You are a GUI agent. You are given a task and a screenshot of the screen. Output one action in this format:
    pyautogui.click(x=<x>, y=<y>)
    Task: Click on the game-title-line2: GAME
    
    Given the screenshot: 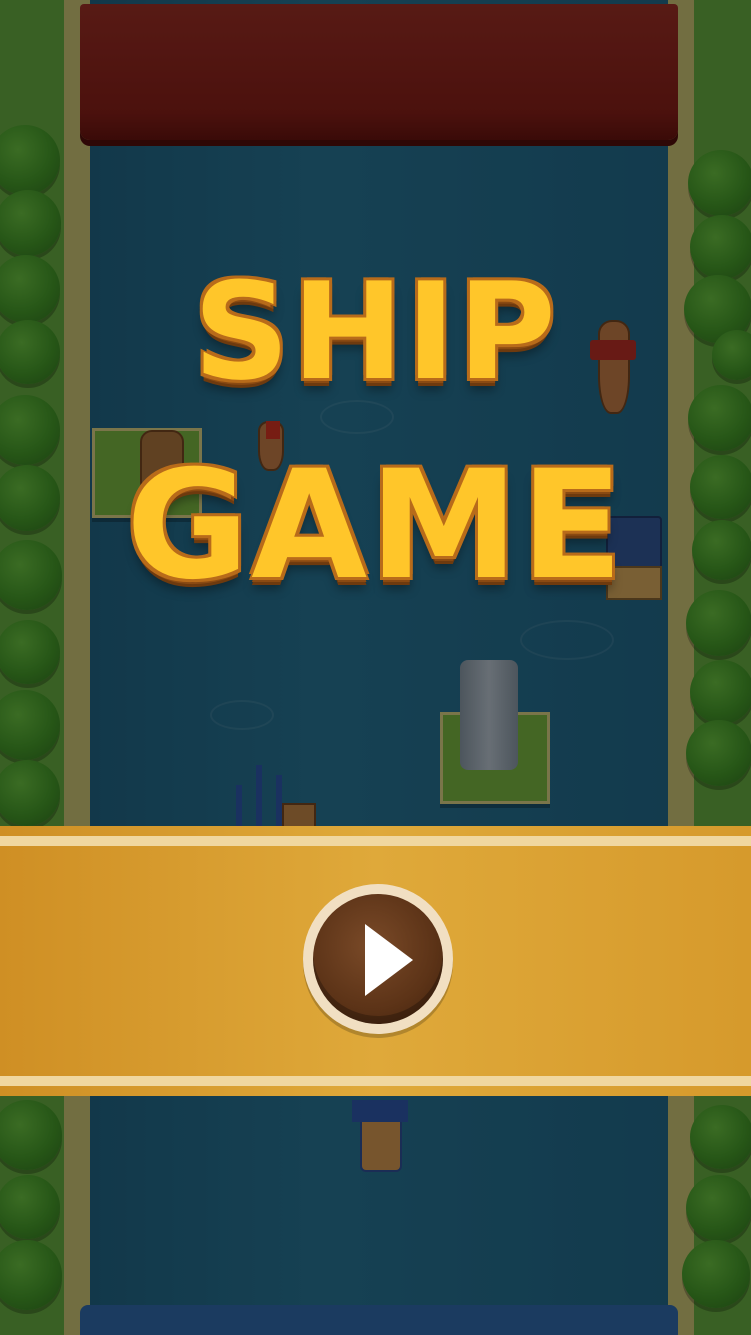 What is the action you would take?
    pyautogui.click(x=375, y=526)
    